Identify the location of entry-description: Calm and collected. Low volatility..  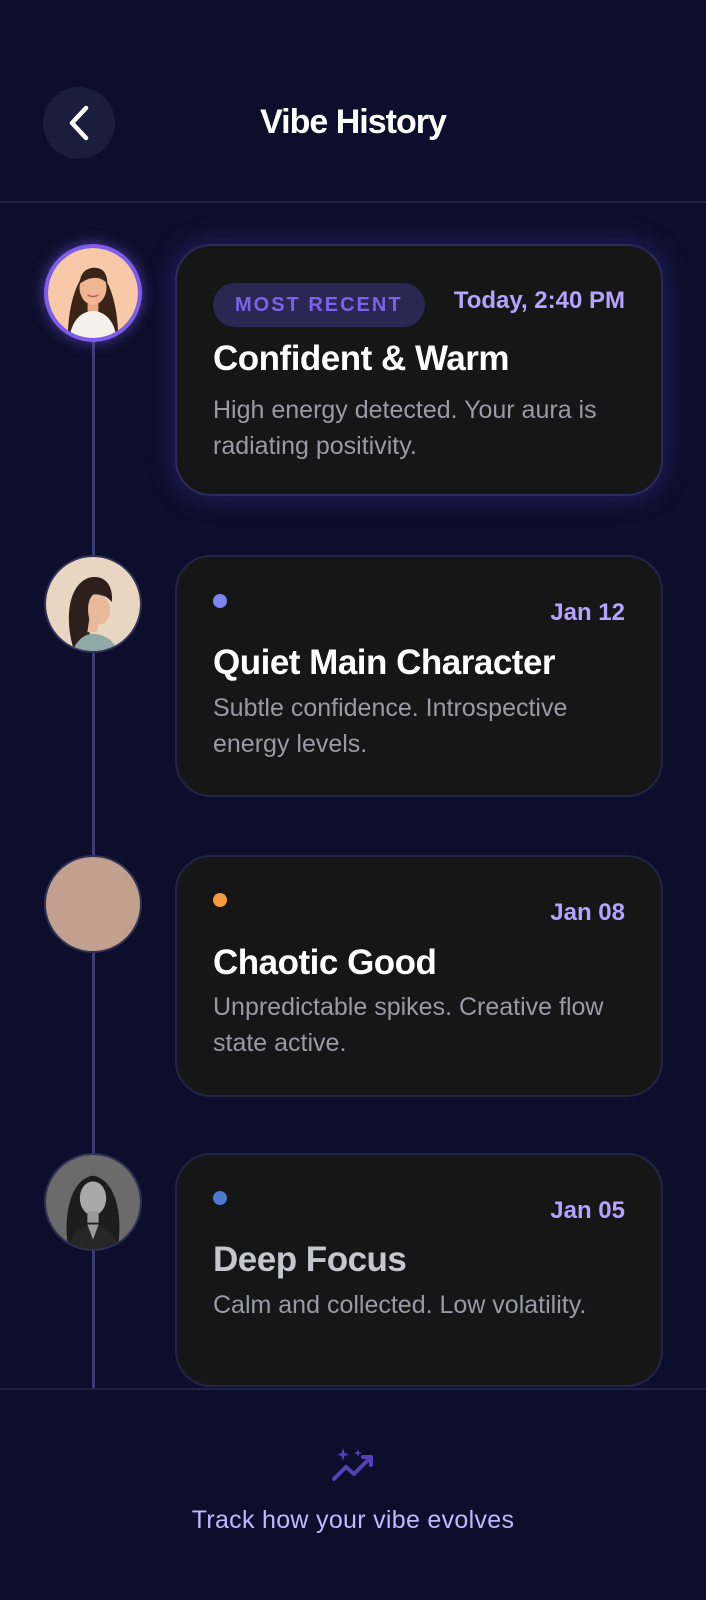
(400, 1305).